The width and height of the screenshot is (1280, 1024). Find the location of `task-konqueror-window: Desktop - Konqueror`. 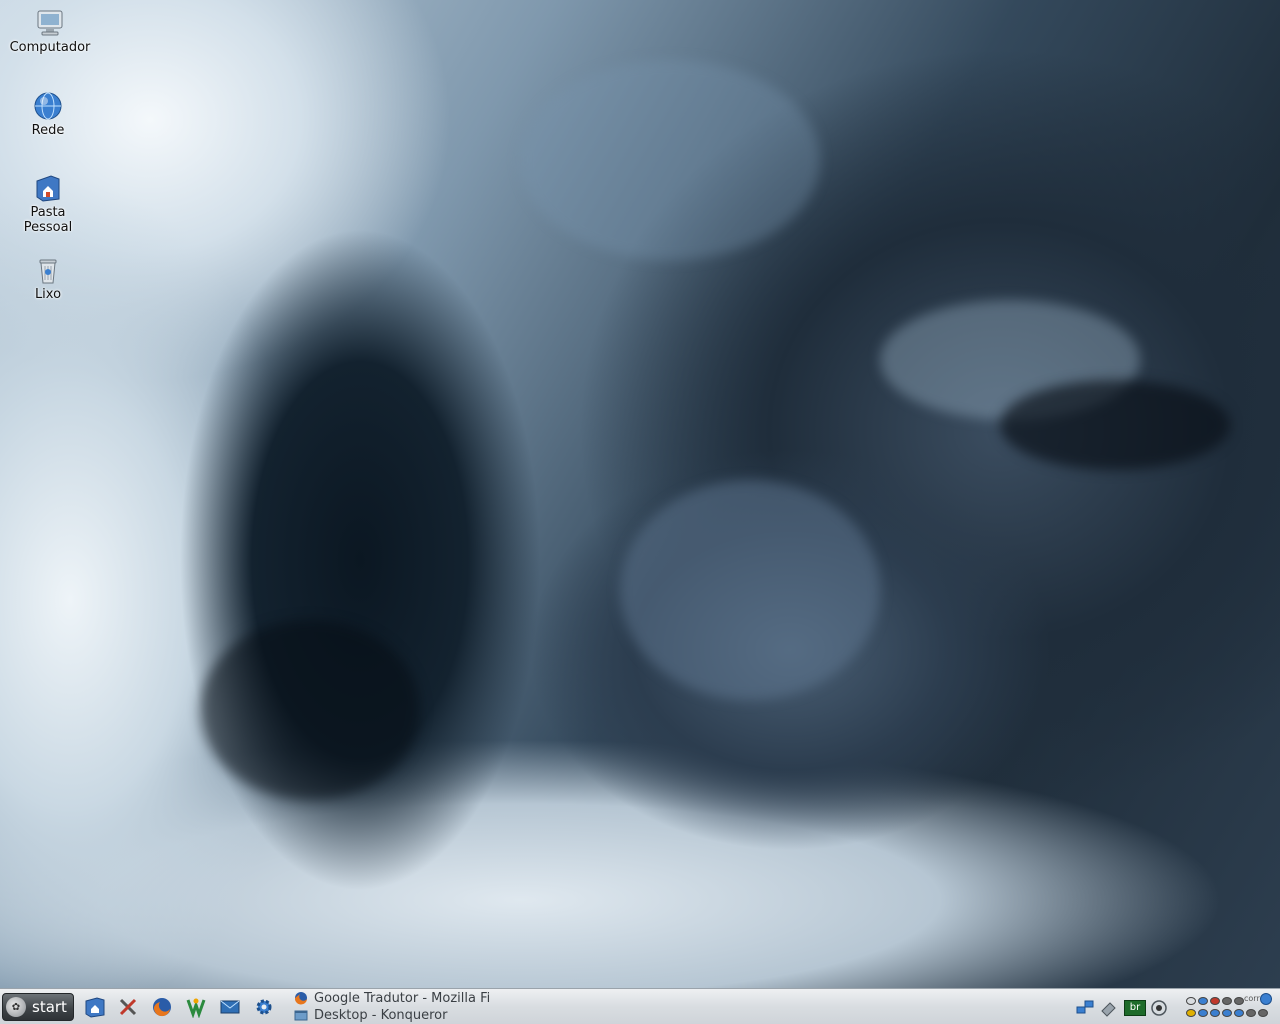

task-konqueror-window: Desktop - Konqueror is located at coordinates (392, 1015).